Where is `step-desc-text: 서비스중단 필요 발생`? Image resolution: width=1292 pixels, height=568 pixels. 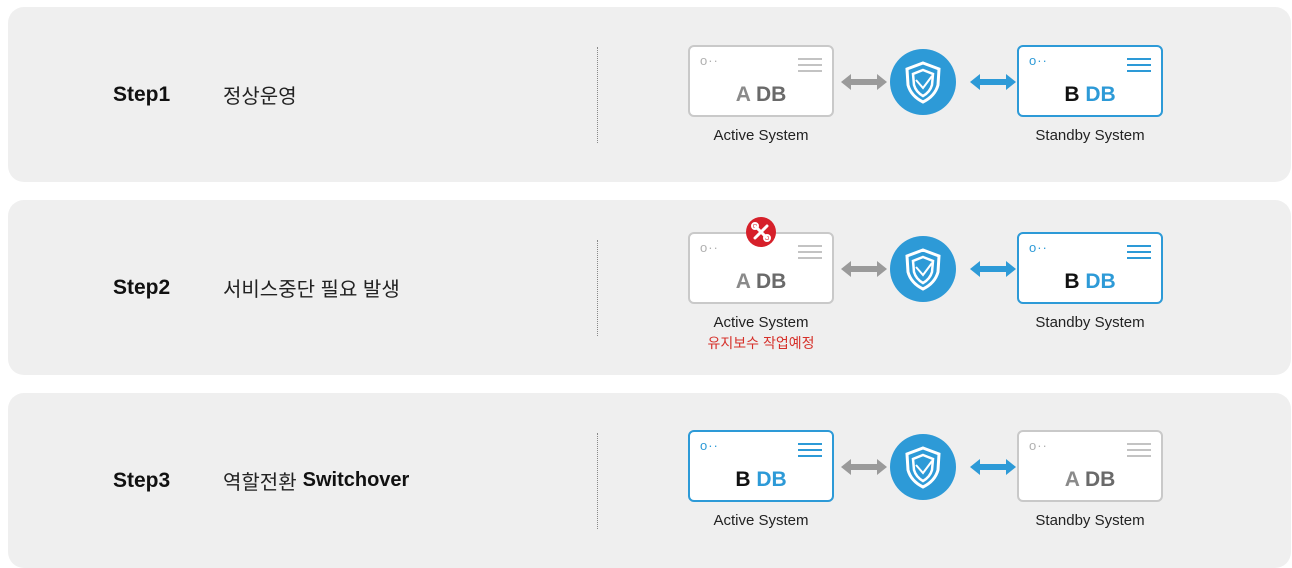
step-desc-text: 서비스중단 필요 발생 is located at coordinates (311, 290).